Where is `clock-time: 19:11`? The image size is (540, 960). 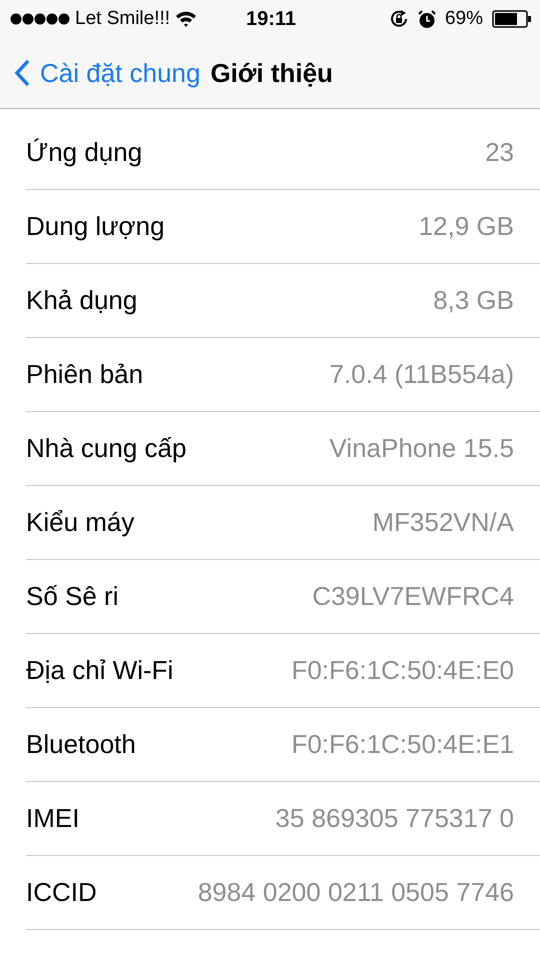 clock-time: 19:11 is located at coordinates (271, 19).